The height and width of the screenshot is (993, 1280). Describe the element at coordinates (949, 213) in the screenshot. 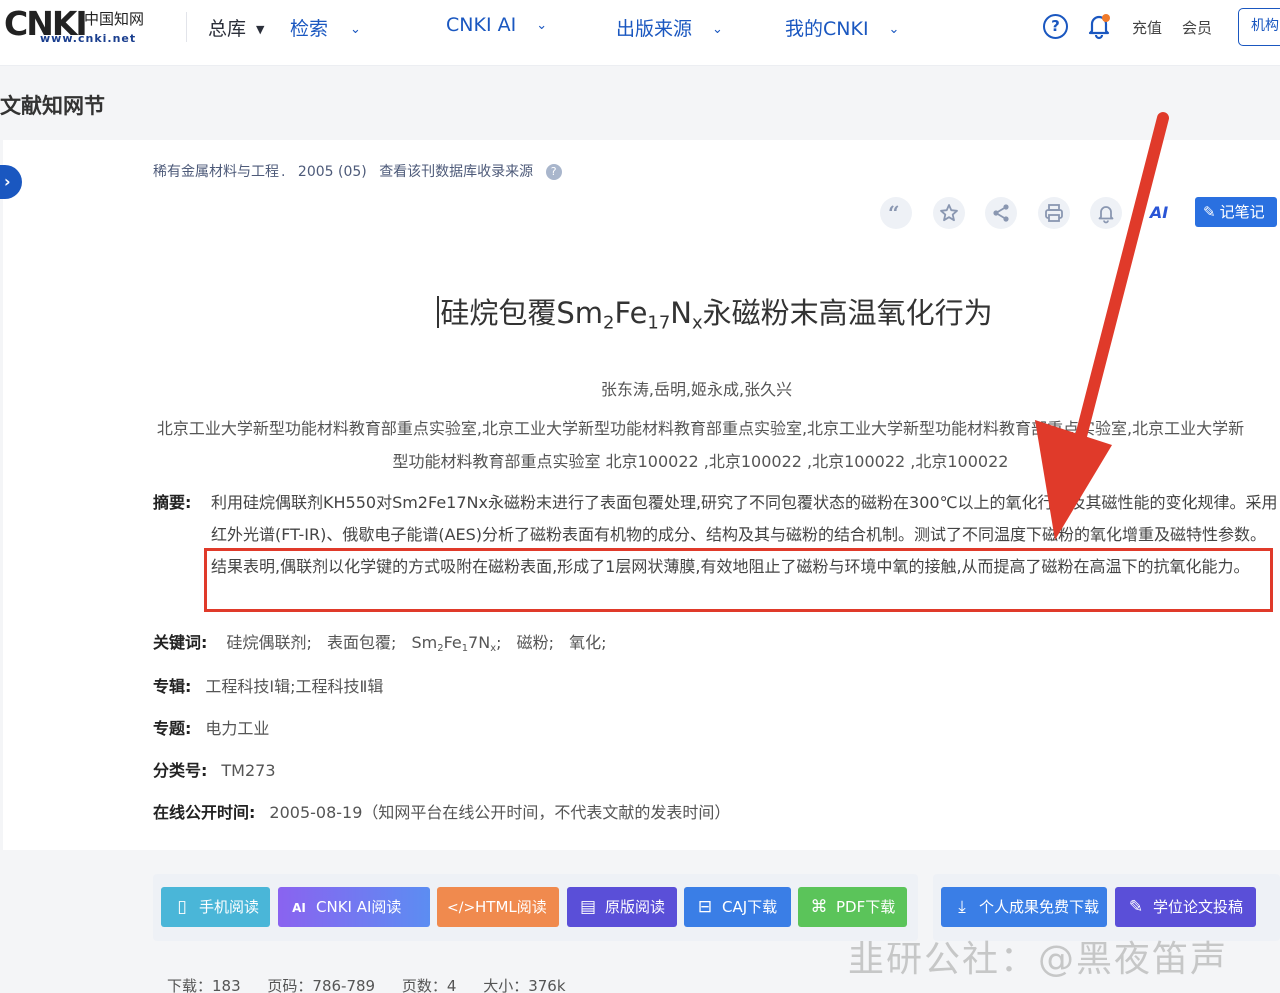

I see `star-icon` at that location.